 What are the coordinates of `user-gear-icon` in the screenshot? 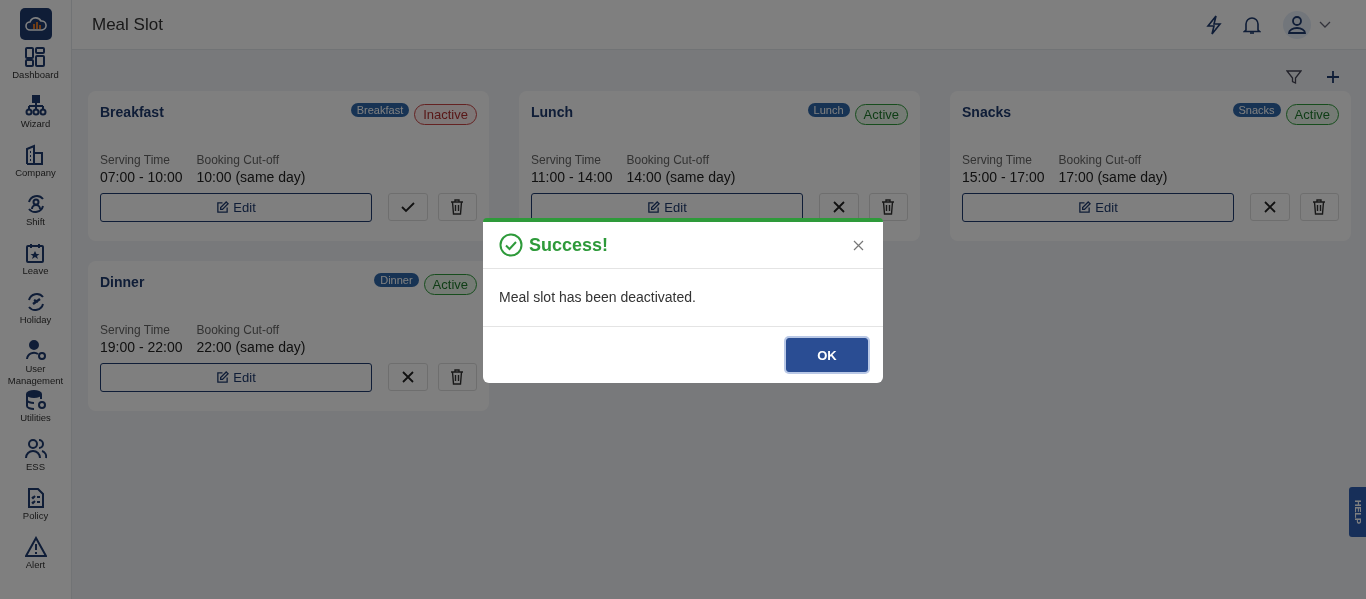 It's located at (35, 351).